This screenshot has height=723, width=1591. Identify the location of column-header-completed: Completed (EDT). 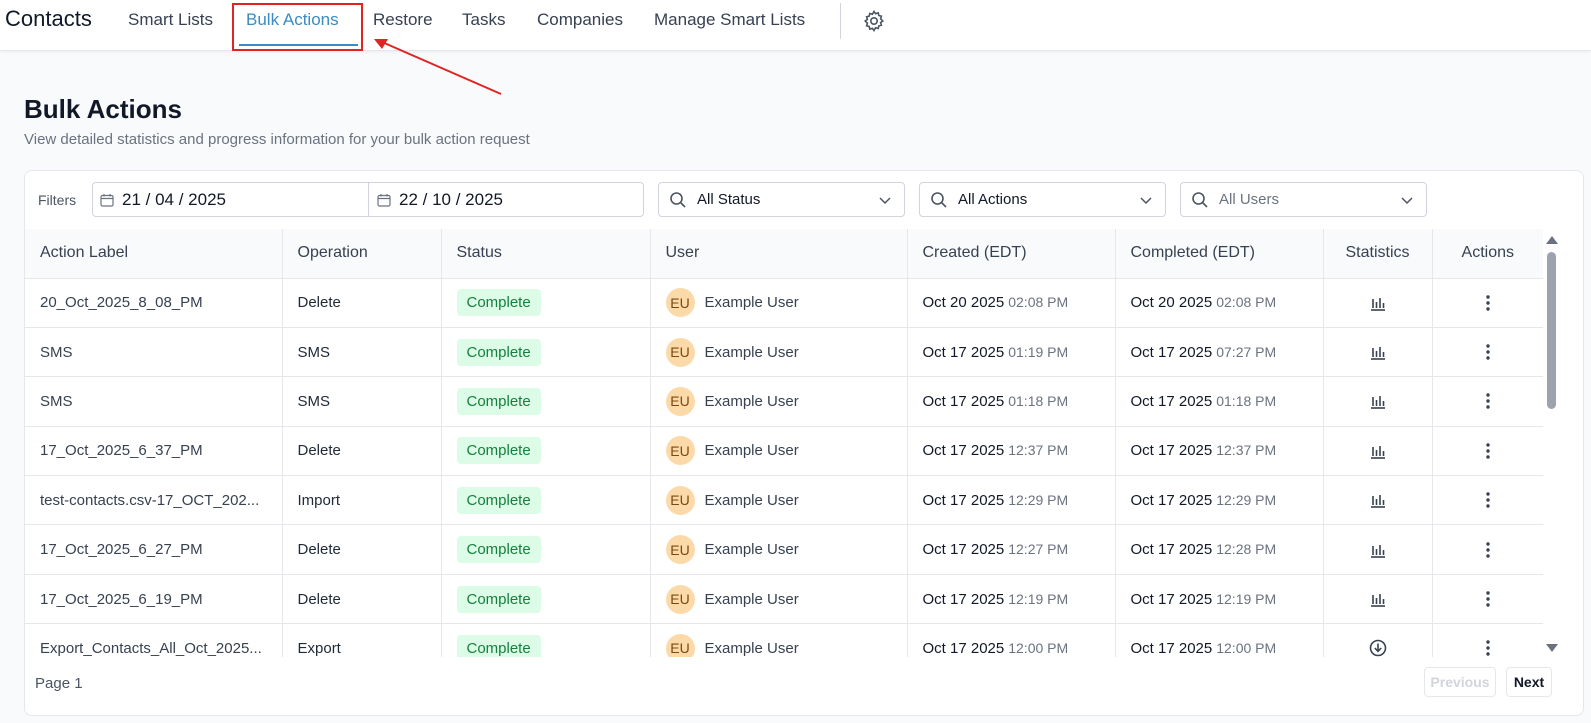
(1219, 254).